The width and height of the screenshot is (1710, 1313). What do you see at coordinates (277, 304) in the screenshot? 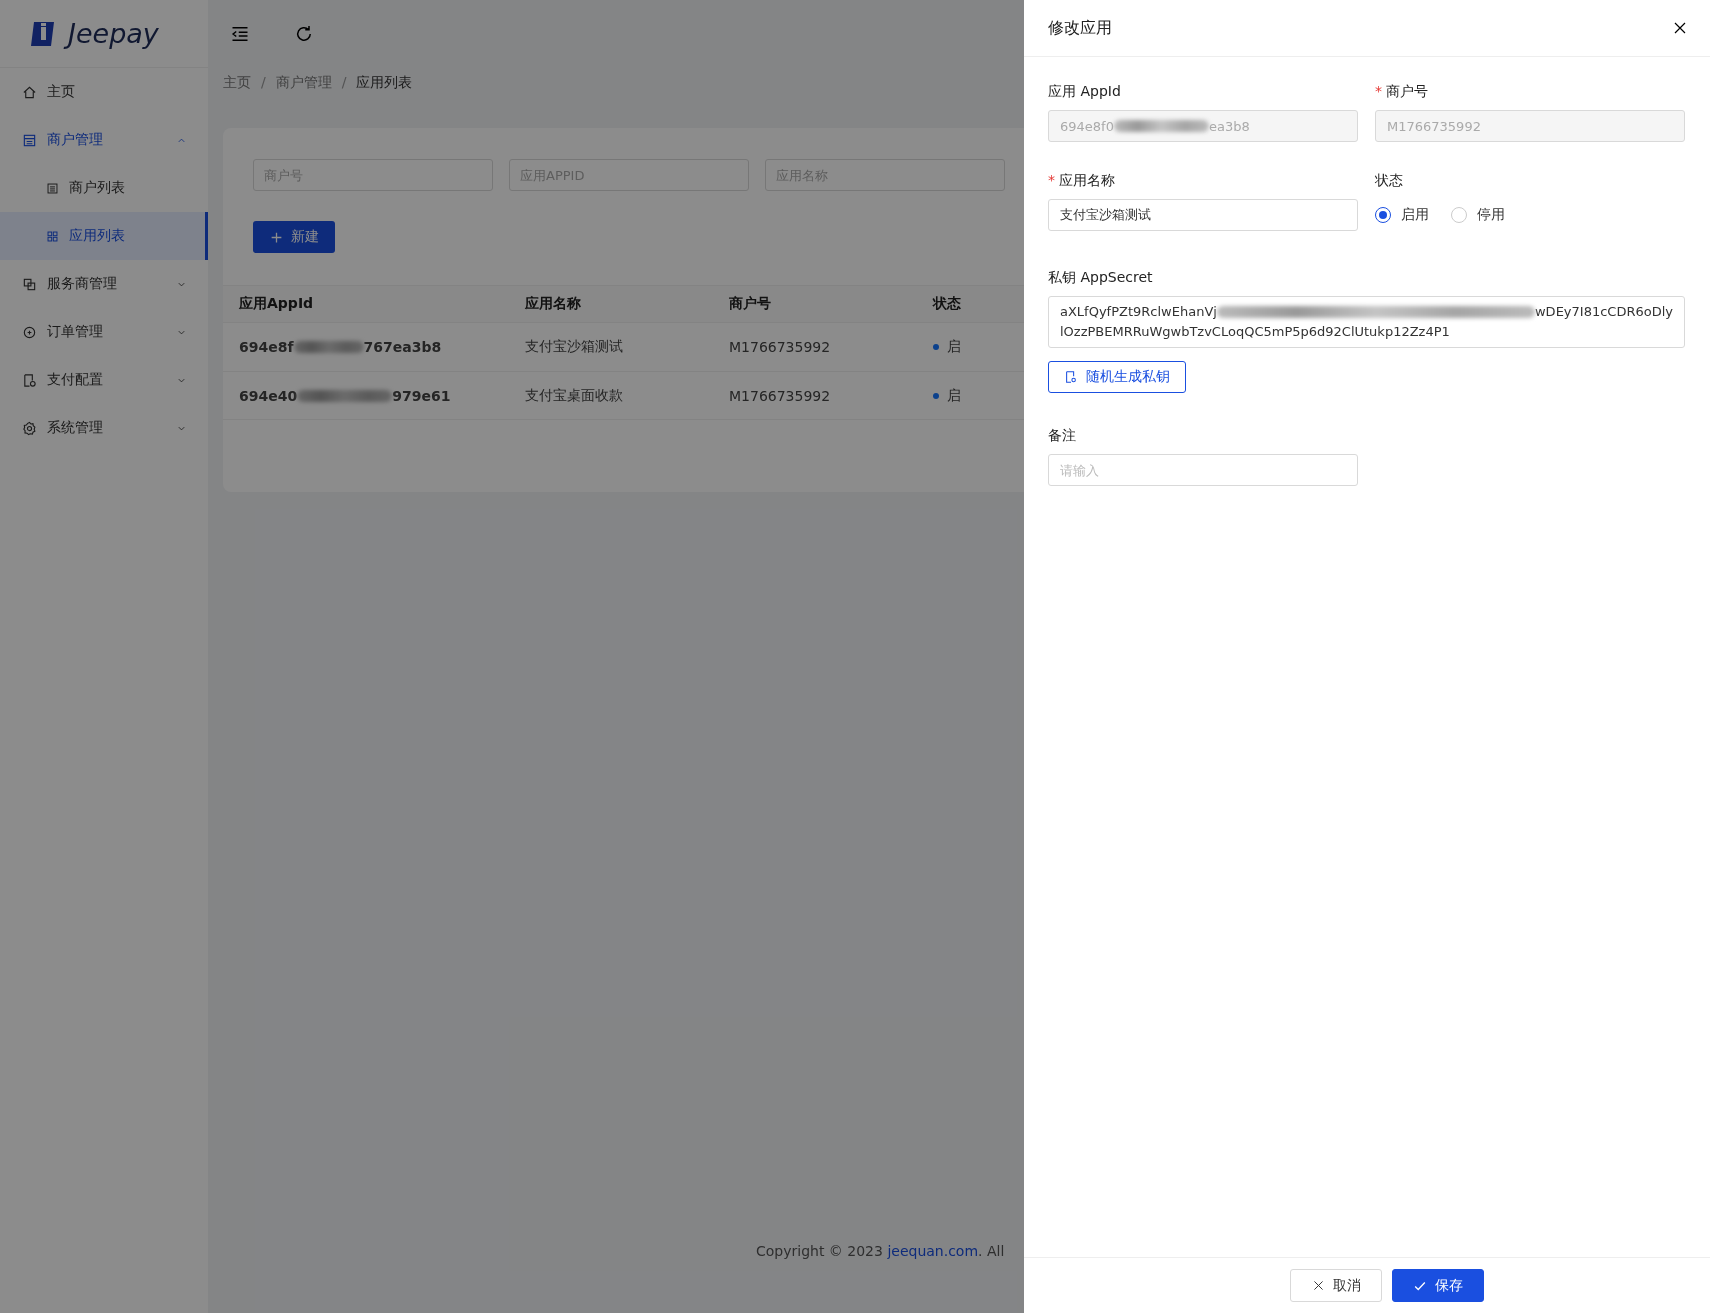
I see `column-header: 应用AppId` at bounding box center [277, 304].